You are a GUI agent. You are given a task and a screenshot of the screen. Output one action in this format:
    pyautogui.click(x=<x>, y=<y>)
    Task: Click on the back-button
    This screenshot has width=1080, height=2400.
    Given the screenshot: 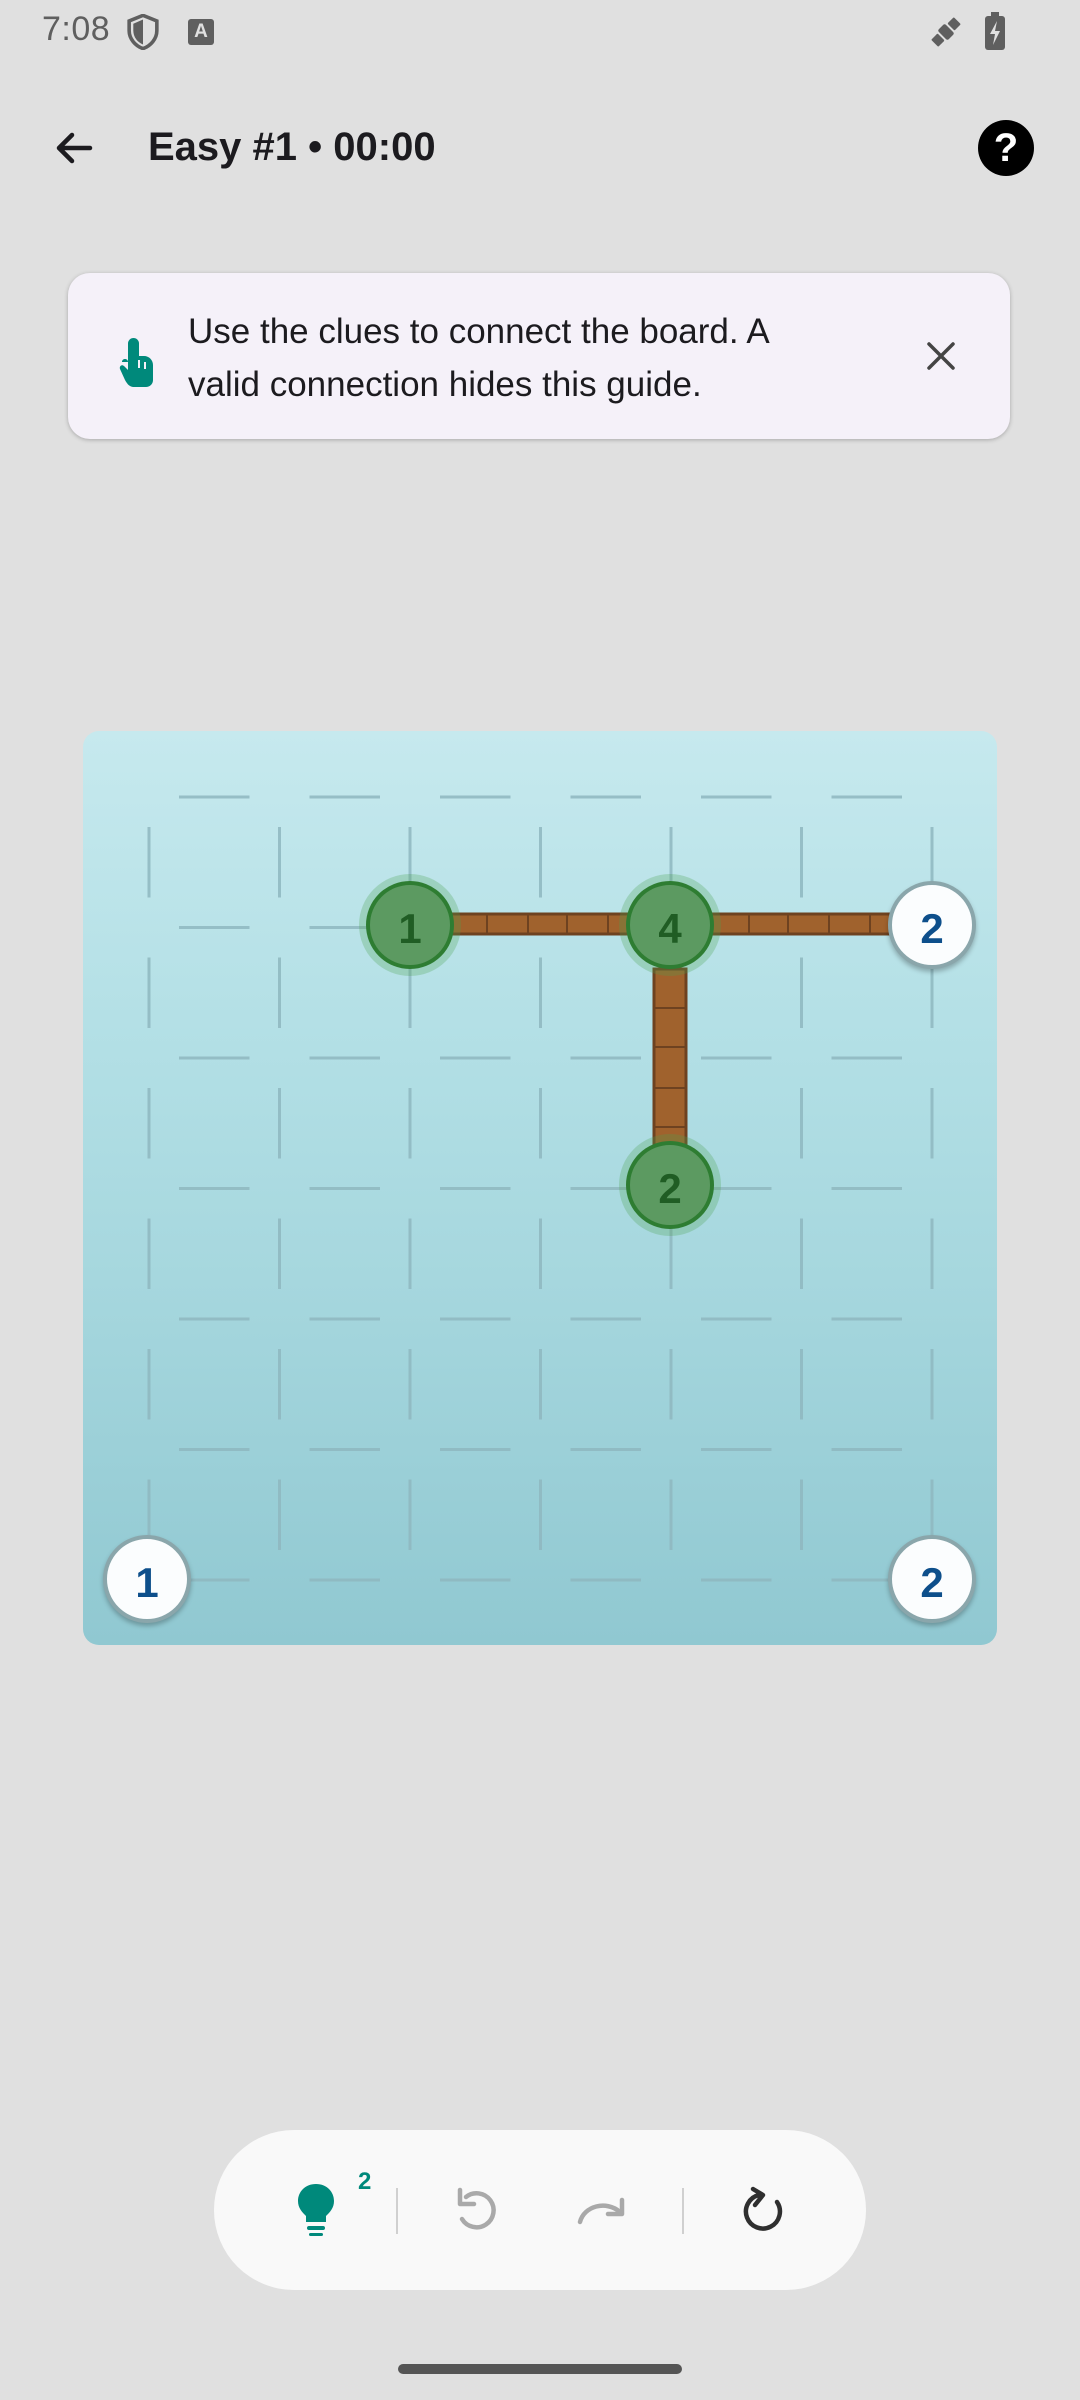 What is the action you would take?
    pyautogui.click(x=74, y=148)
    